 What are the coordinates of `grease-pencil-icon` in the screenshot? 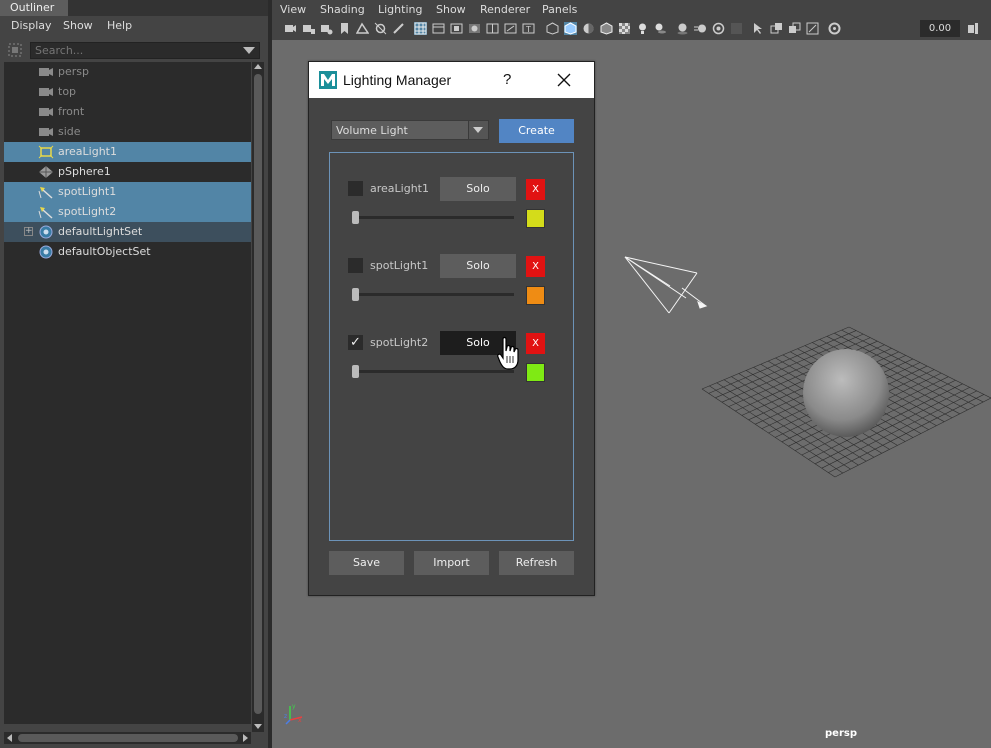 It's located at (398, 28).